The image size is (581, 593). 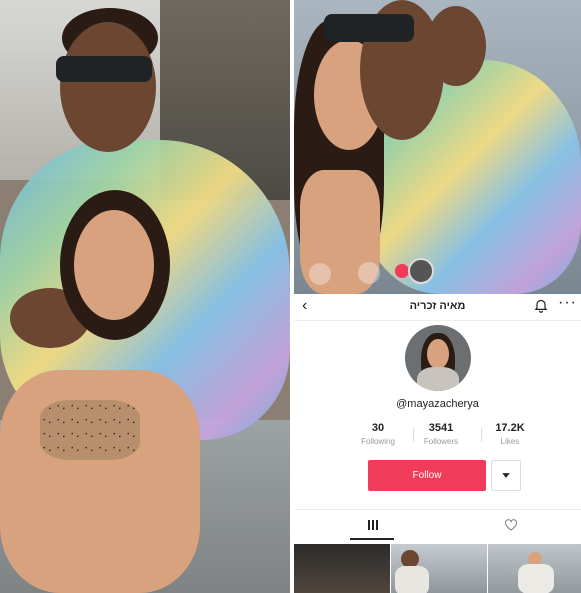 I want to click on stat-likes: 17.2K Likes, so click(x=510, y=434).